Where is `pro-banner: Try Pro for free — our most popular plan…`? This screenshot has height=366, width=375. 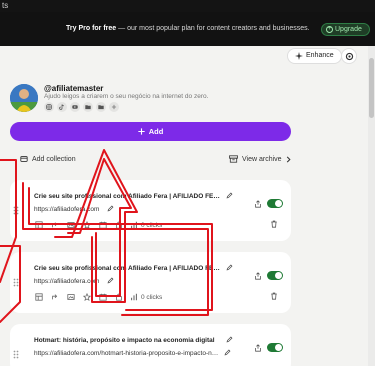
pro-banner: Try Pro for free — our most popular plan… is located at coordinates (187, 29).